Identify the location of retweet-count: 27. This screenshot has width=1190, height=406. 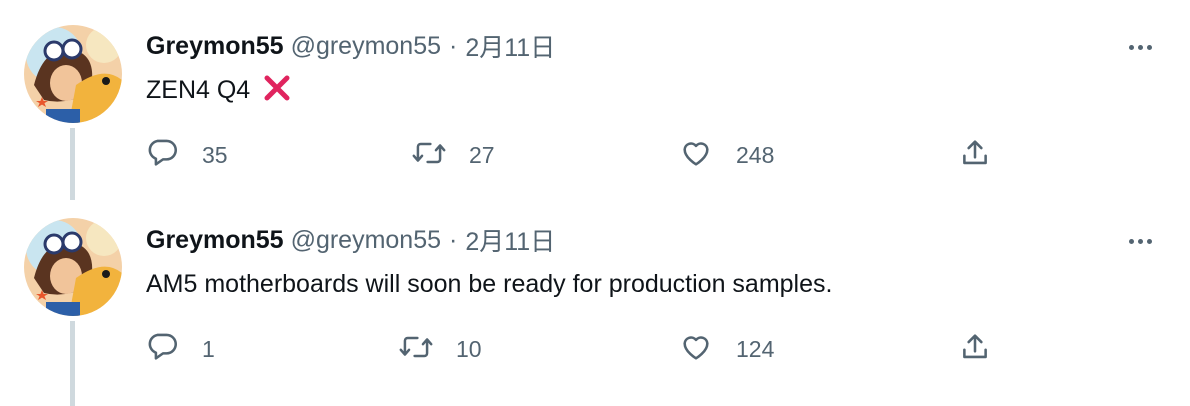
(482, 154).